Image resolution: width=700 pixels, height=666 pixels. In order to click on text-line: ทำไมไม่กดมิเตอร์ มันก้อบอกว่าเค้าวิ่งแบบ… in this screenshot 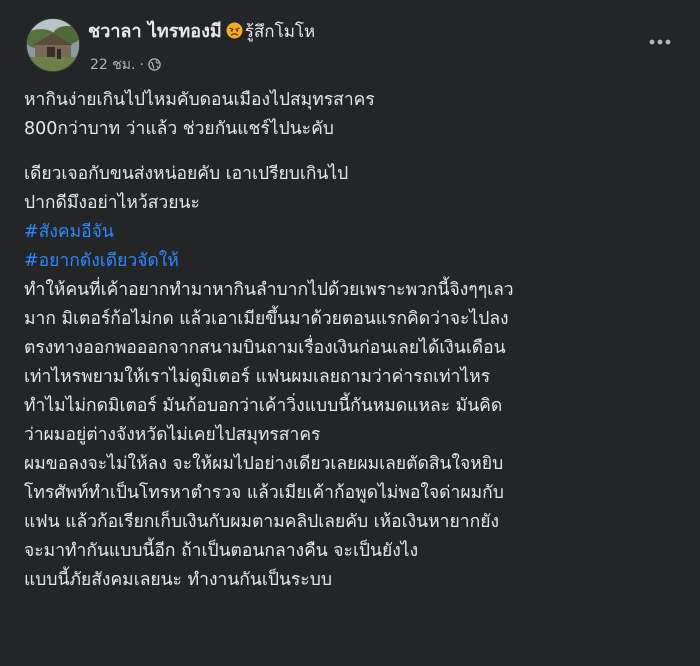, I will do `click(263, 406)`.